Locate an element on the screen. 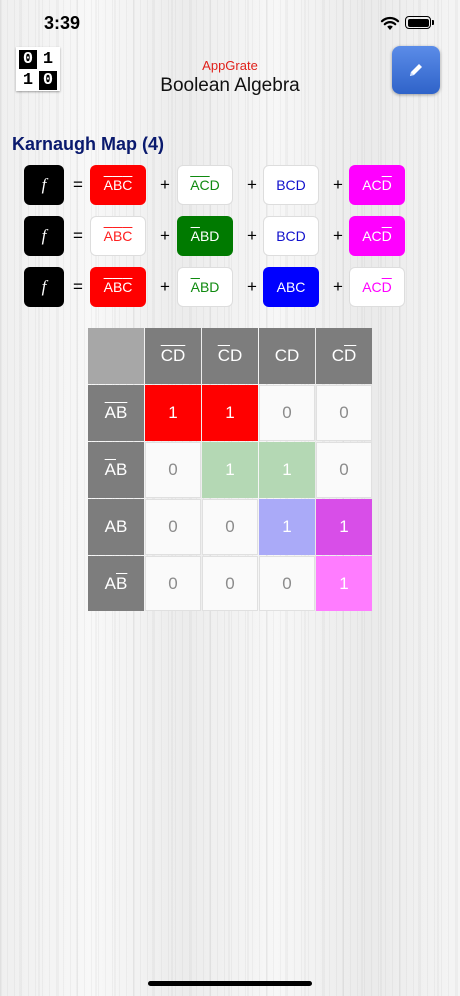  brand-label: AppGrate is located at coordinates (230, 65).